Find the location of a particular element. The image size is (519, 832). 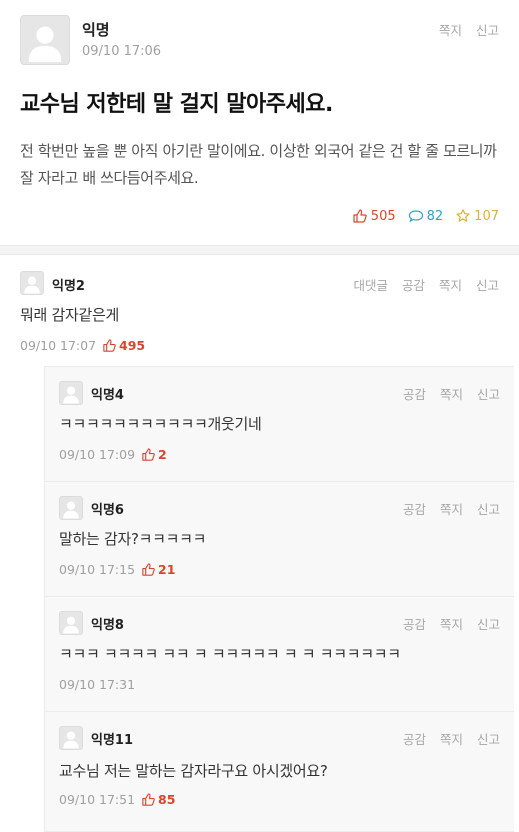

reply-meta: 09/10 17:09 2 is located at coordinates (113, 454).